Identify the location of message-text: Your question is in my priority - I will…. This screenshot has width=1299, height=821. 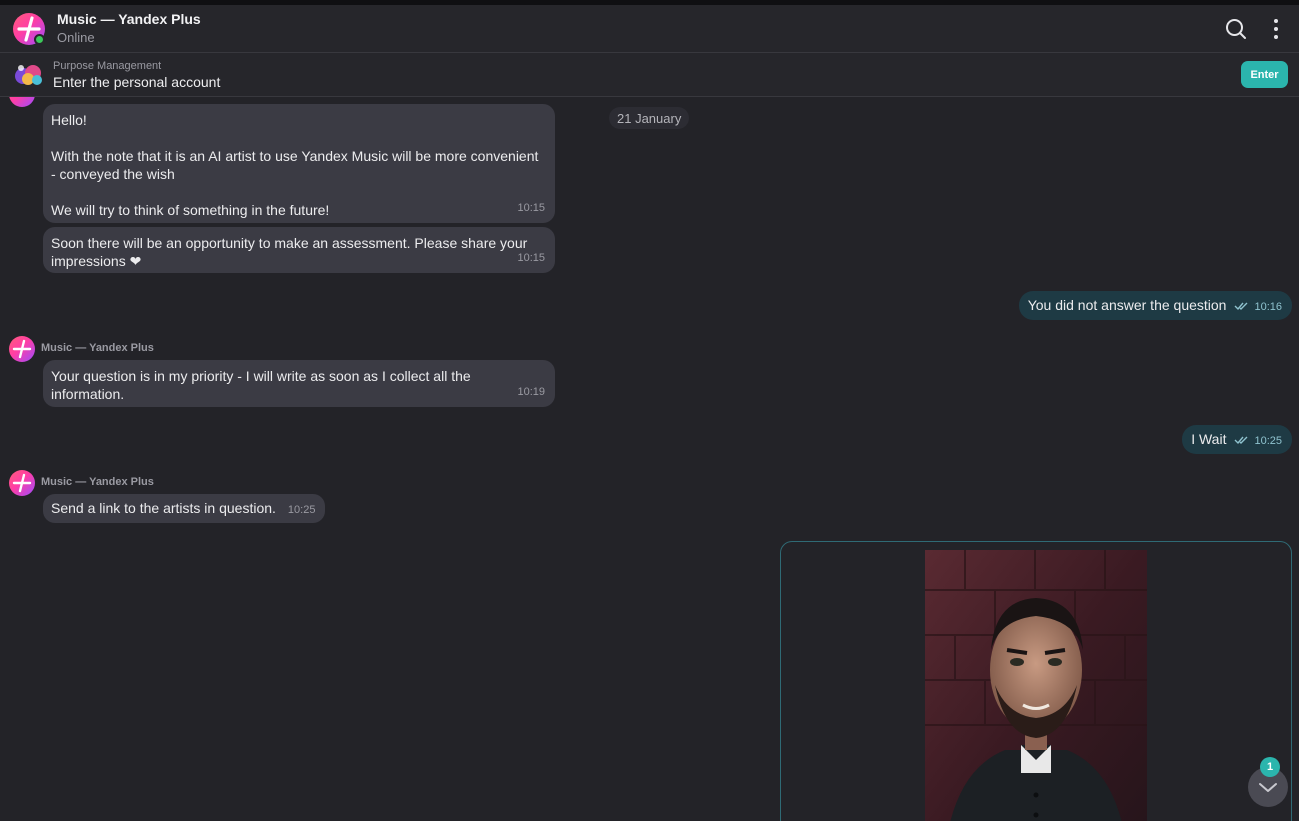
(261, 376).